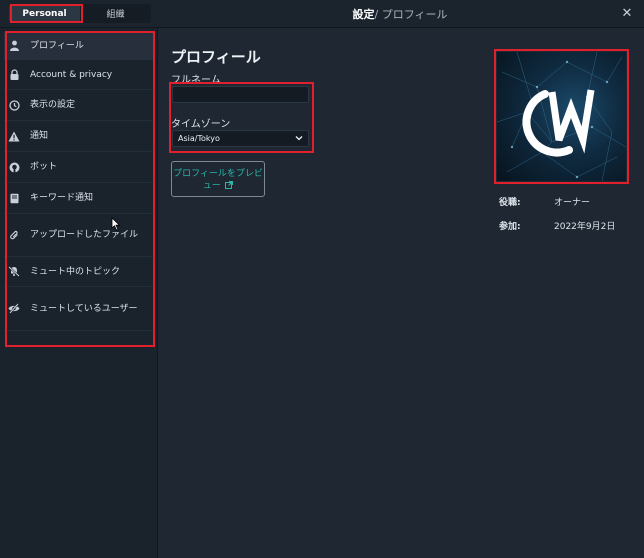  Describe the element at coordinates (71, 74) in the screenshot. I see `sidebar-item-label: Account & privacy` at that location.